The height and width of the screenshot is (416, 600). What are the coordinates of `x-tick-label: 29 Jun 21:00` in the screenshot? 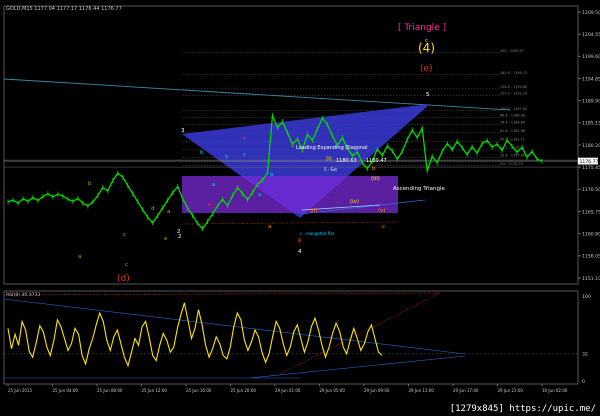 It's located at (511, 390).